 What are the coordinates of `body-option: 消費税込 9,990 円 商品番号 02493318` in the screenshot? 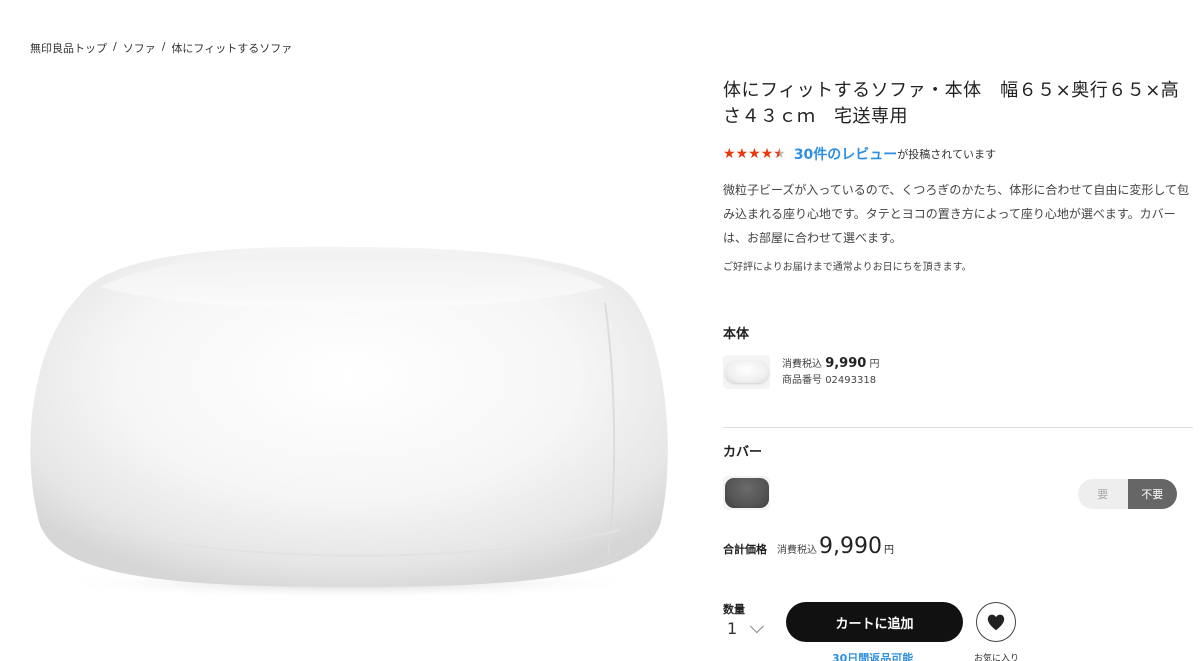 It's located at (801, 372).